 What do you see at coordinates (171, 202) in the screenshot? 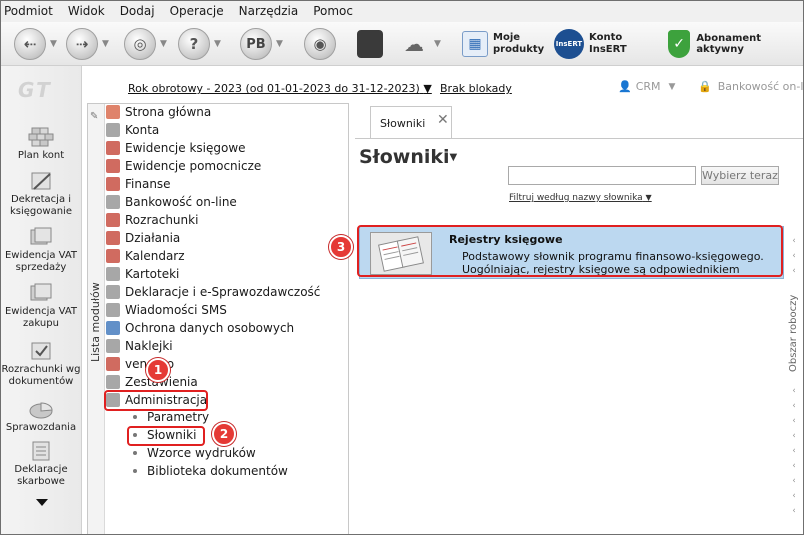
I see `module-item-bankowosc-online: Bankowość on-line` at bounding box center [171, 202].